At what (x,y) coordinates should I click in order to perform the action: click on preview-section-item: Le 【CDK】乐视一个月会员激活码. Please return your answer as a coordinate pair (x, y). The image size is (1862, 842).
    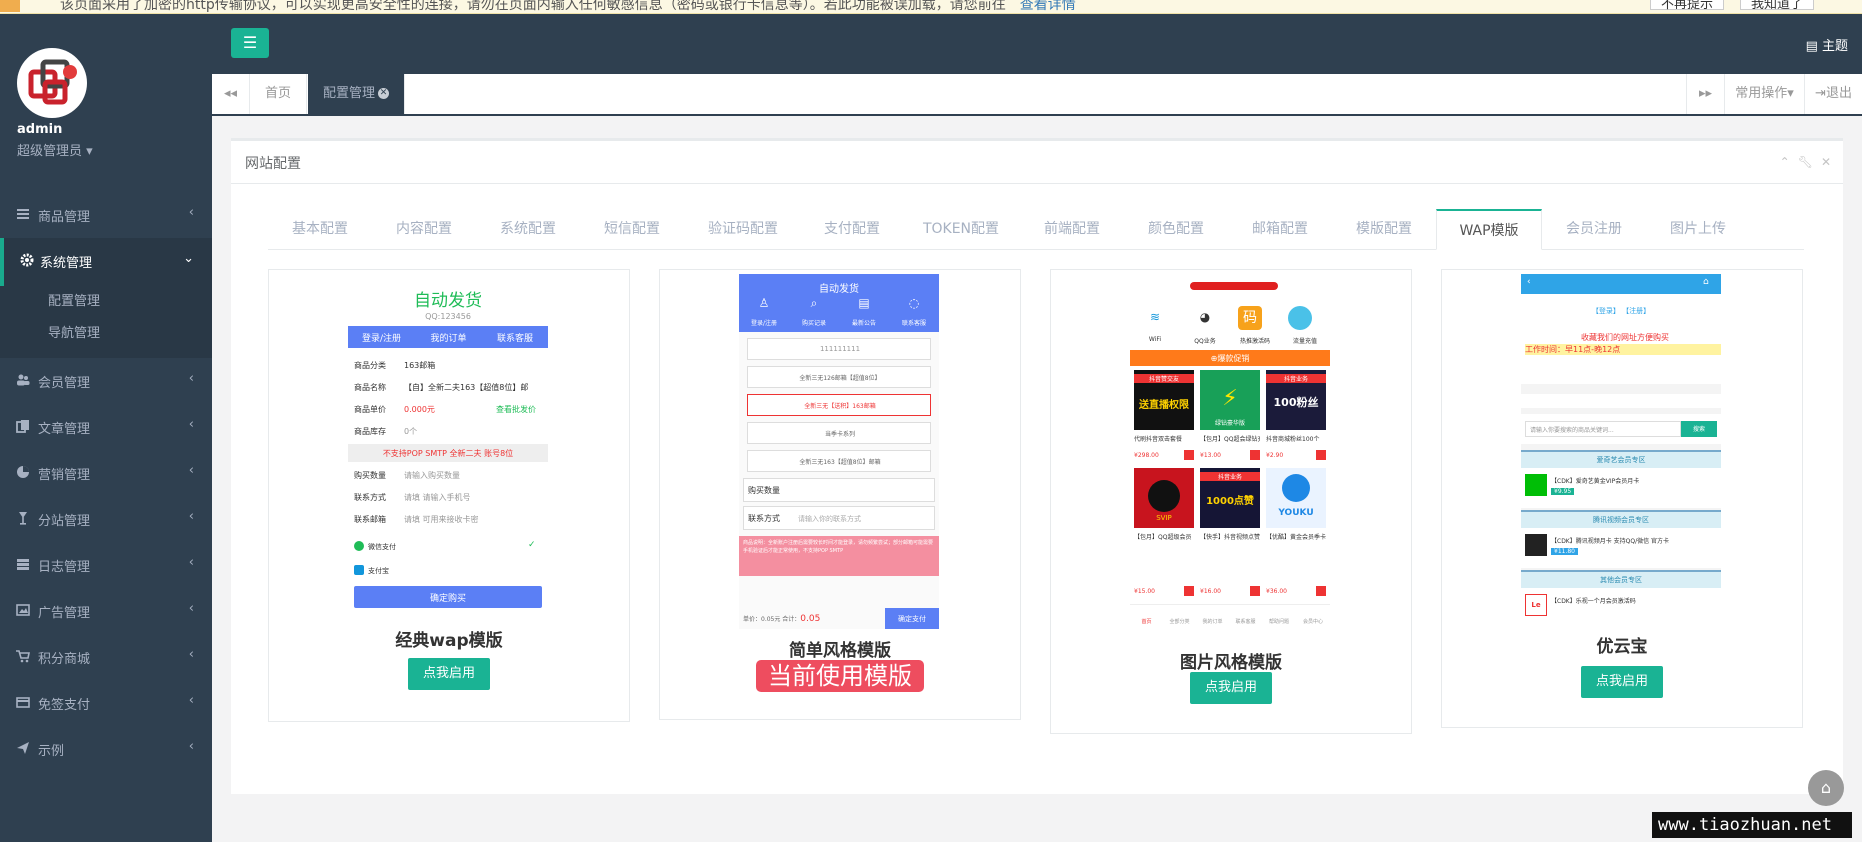
    Looking at the image, I should click on (1621, 608).